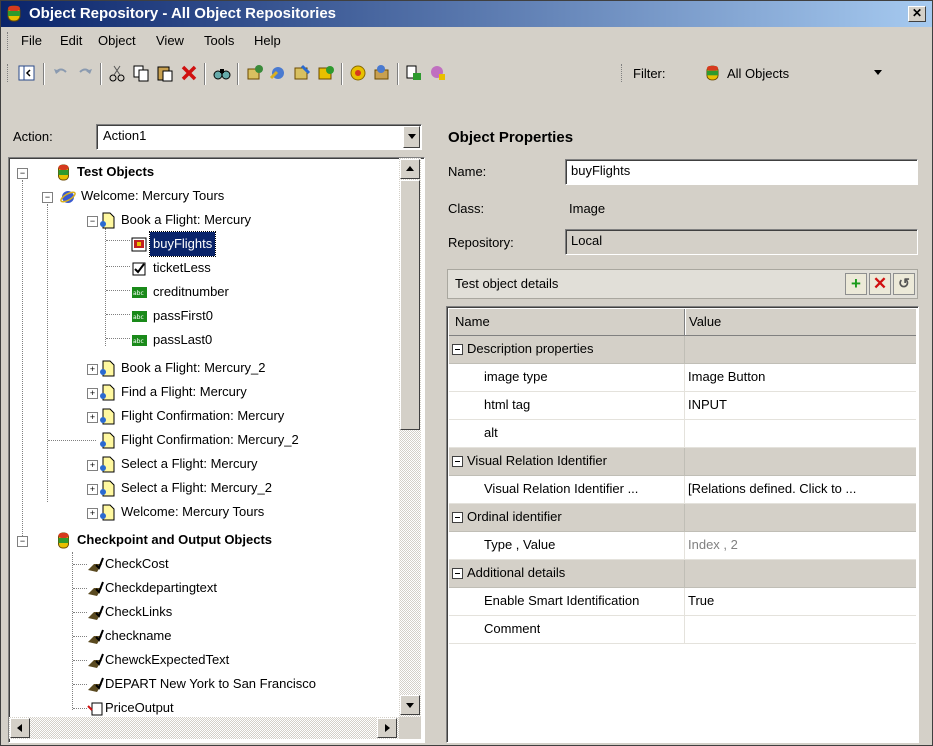 This screenshot has width=933, height=746. Describe the element at coordinates (95, 709) in the screenshot. I see `output-value-icon` at that location.